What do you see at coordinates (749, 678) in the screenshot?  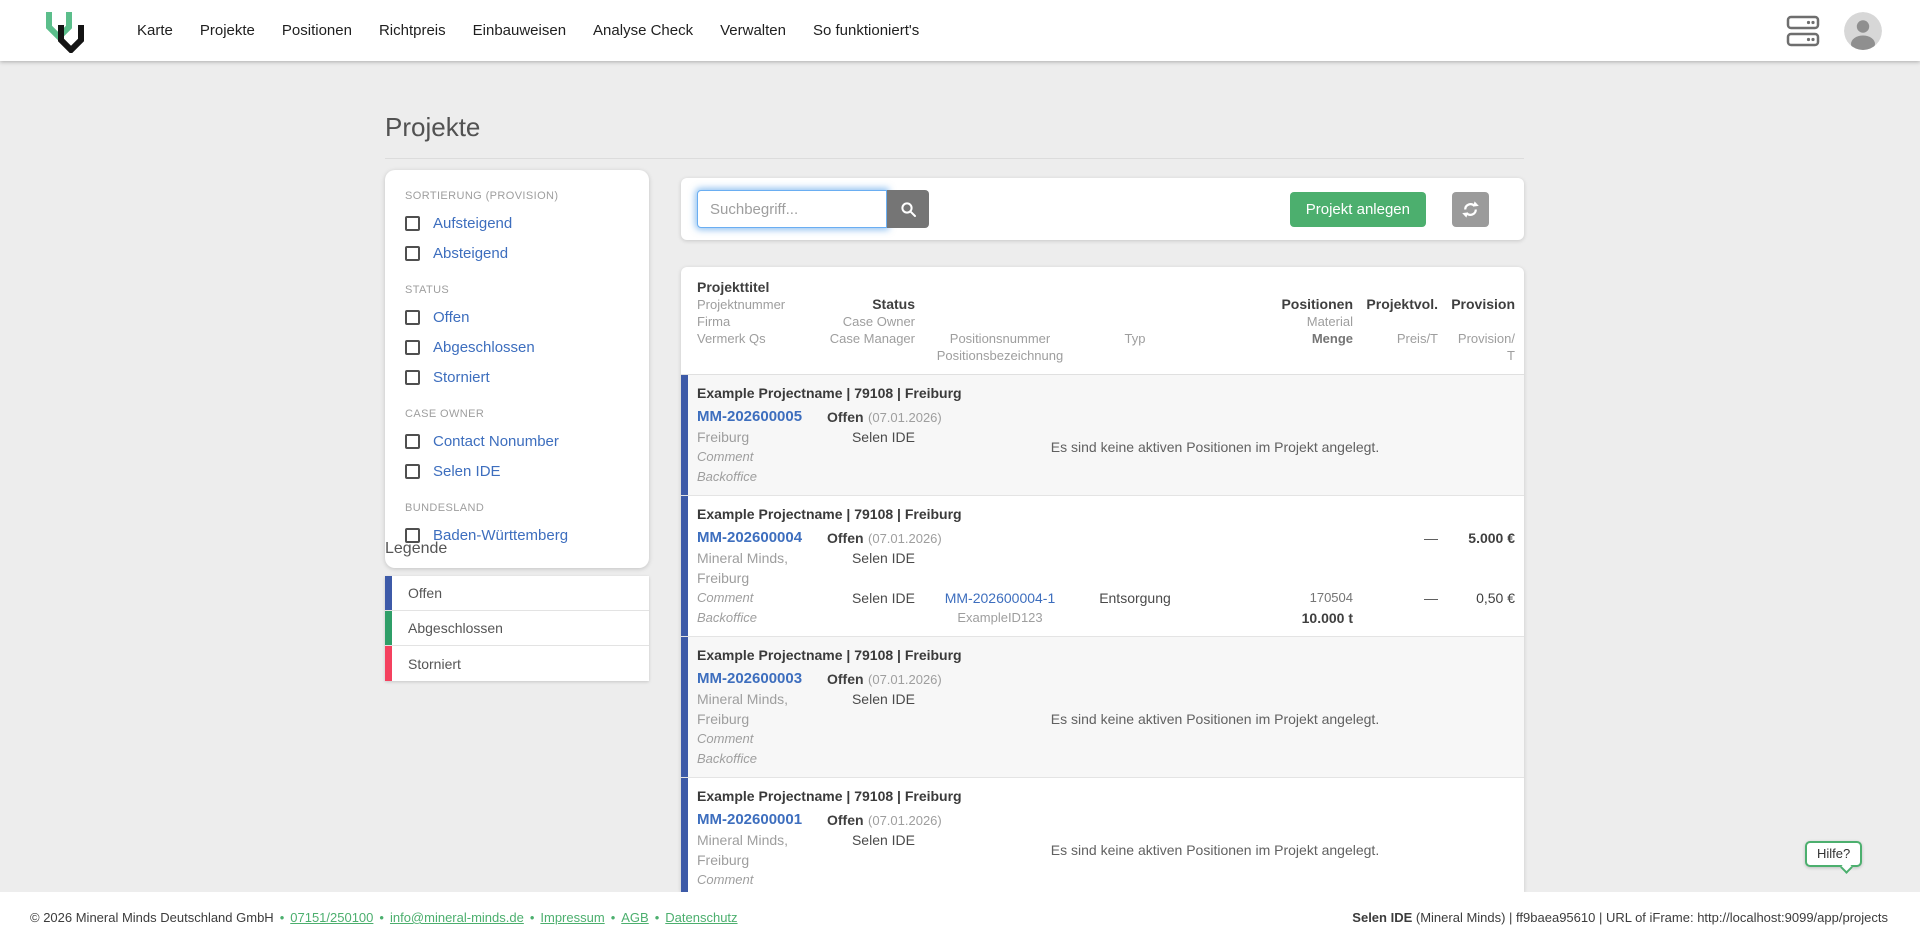 I see `project-number-link: MM-202600003` at bounding box center [749, 678].